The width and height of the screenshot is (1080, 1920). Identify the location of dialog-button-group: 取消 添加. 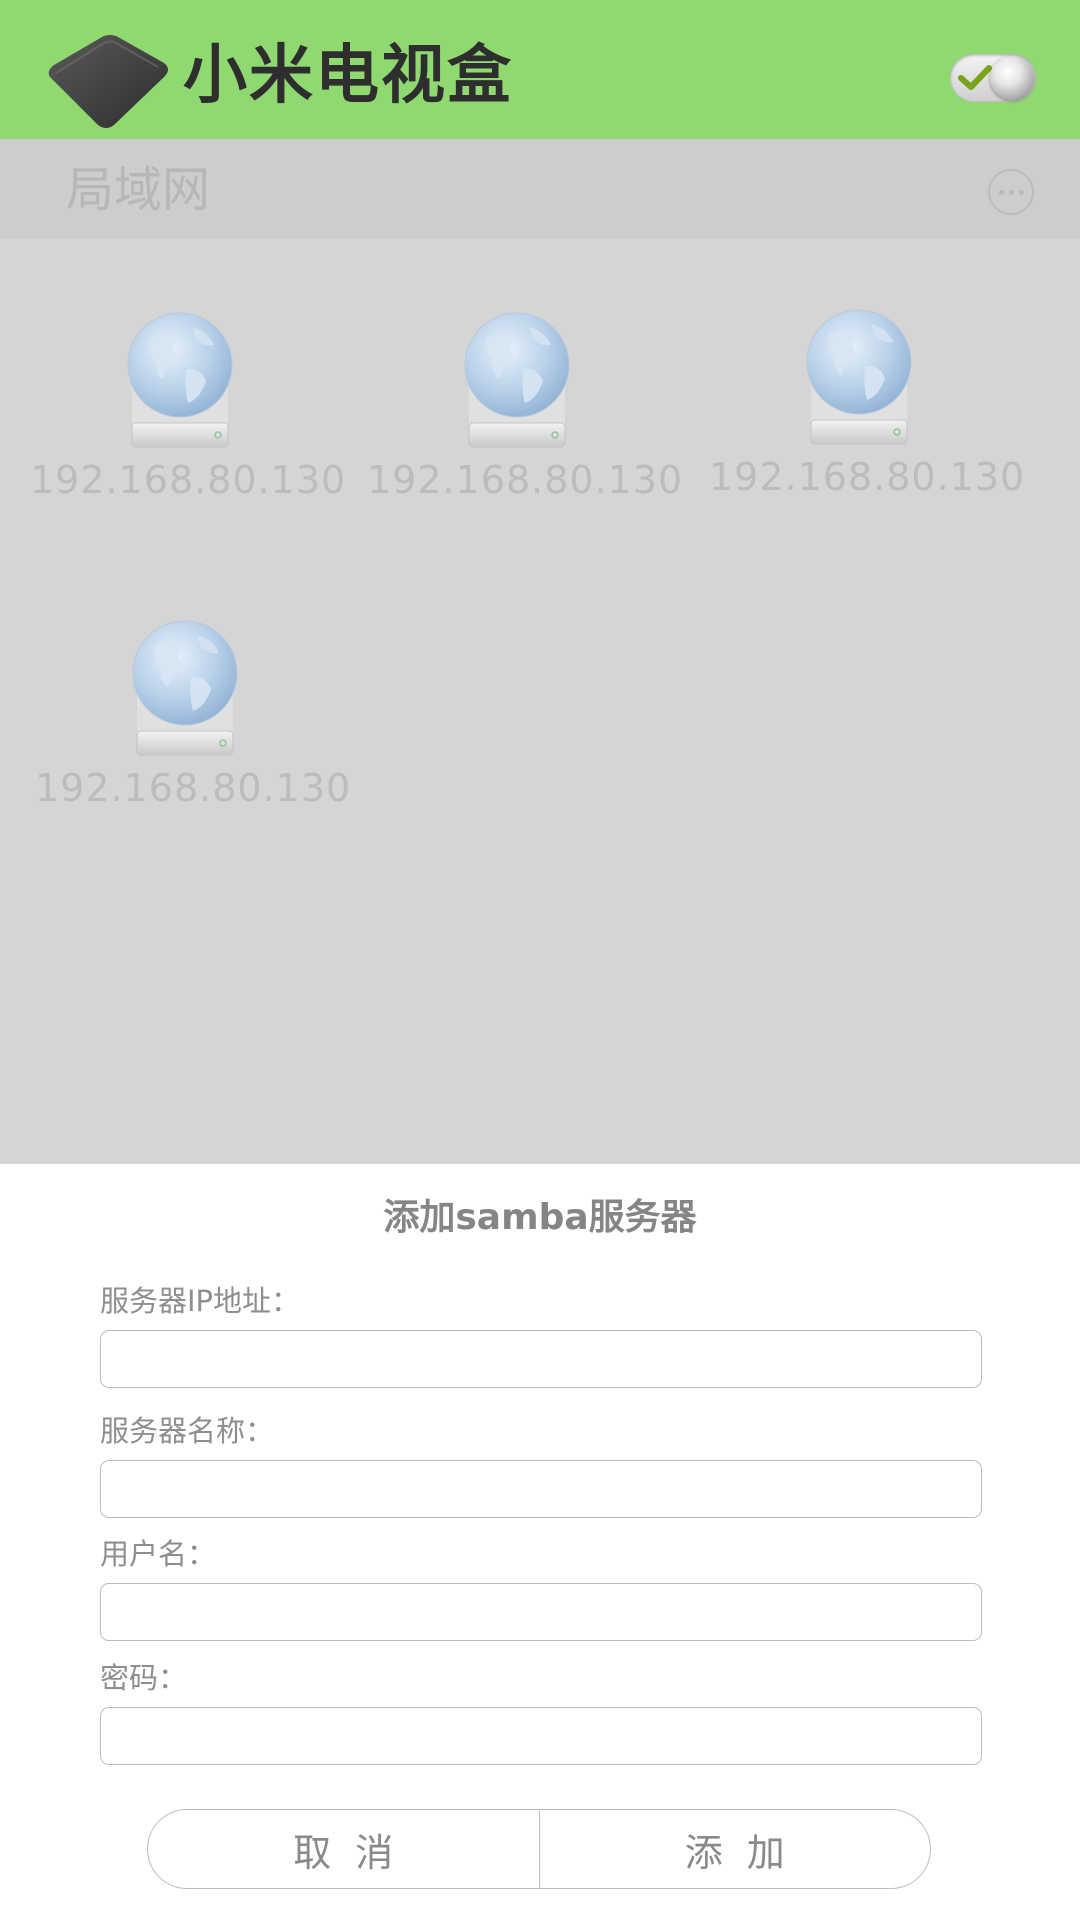
(539, 1849).